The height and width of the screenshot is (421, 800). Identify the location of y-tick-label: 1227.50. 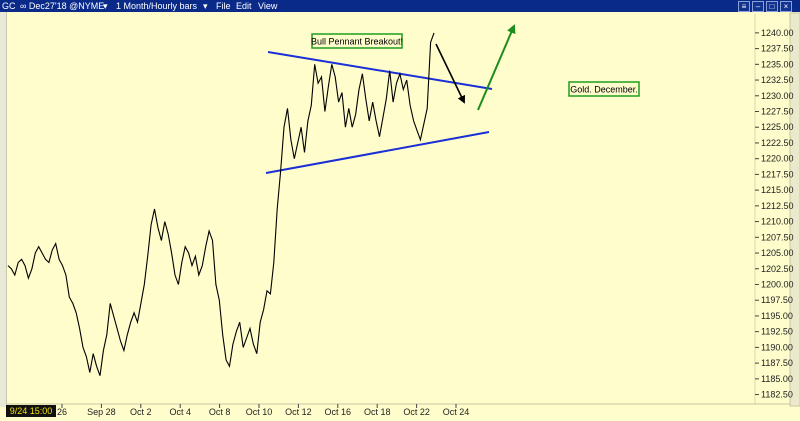
(777, 112).